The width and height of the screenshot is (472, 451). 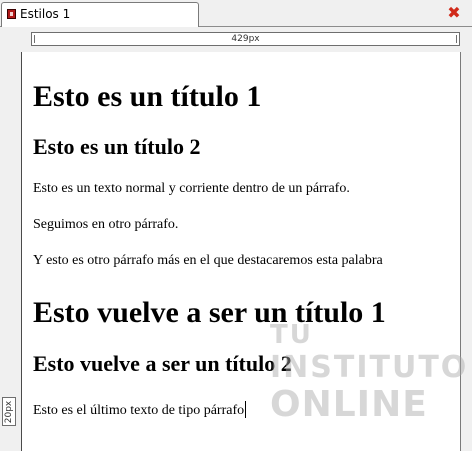 I want to click on tab-bar: Estilos 1 ✖, so click(x=236, y=13).